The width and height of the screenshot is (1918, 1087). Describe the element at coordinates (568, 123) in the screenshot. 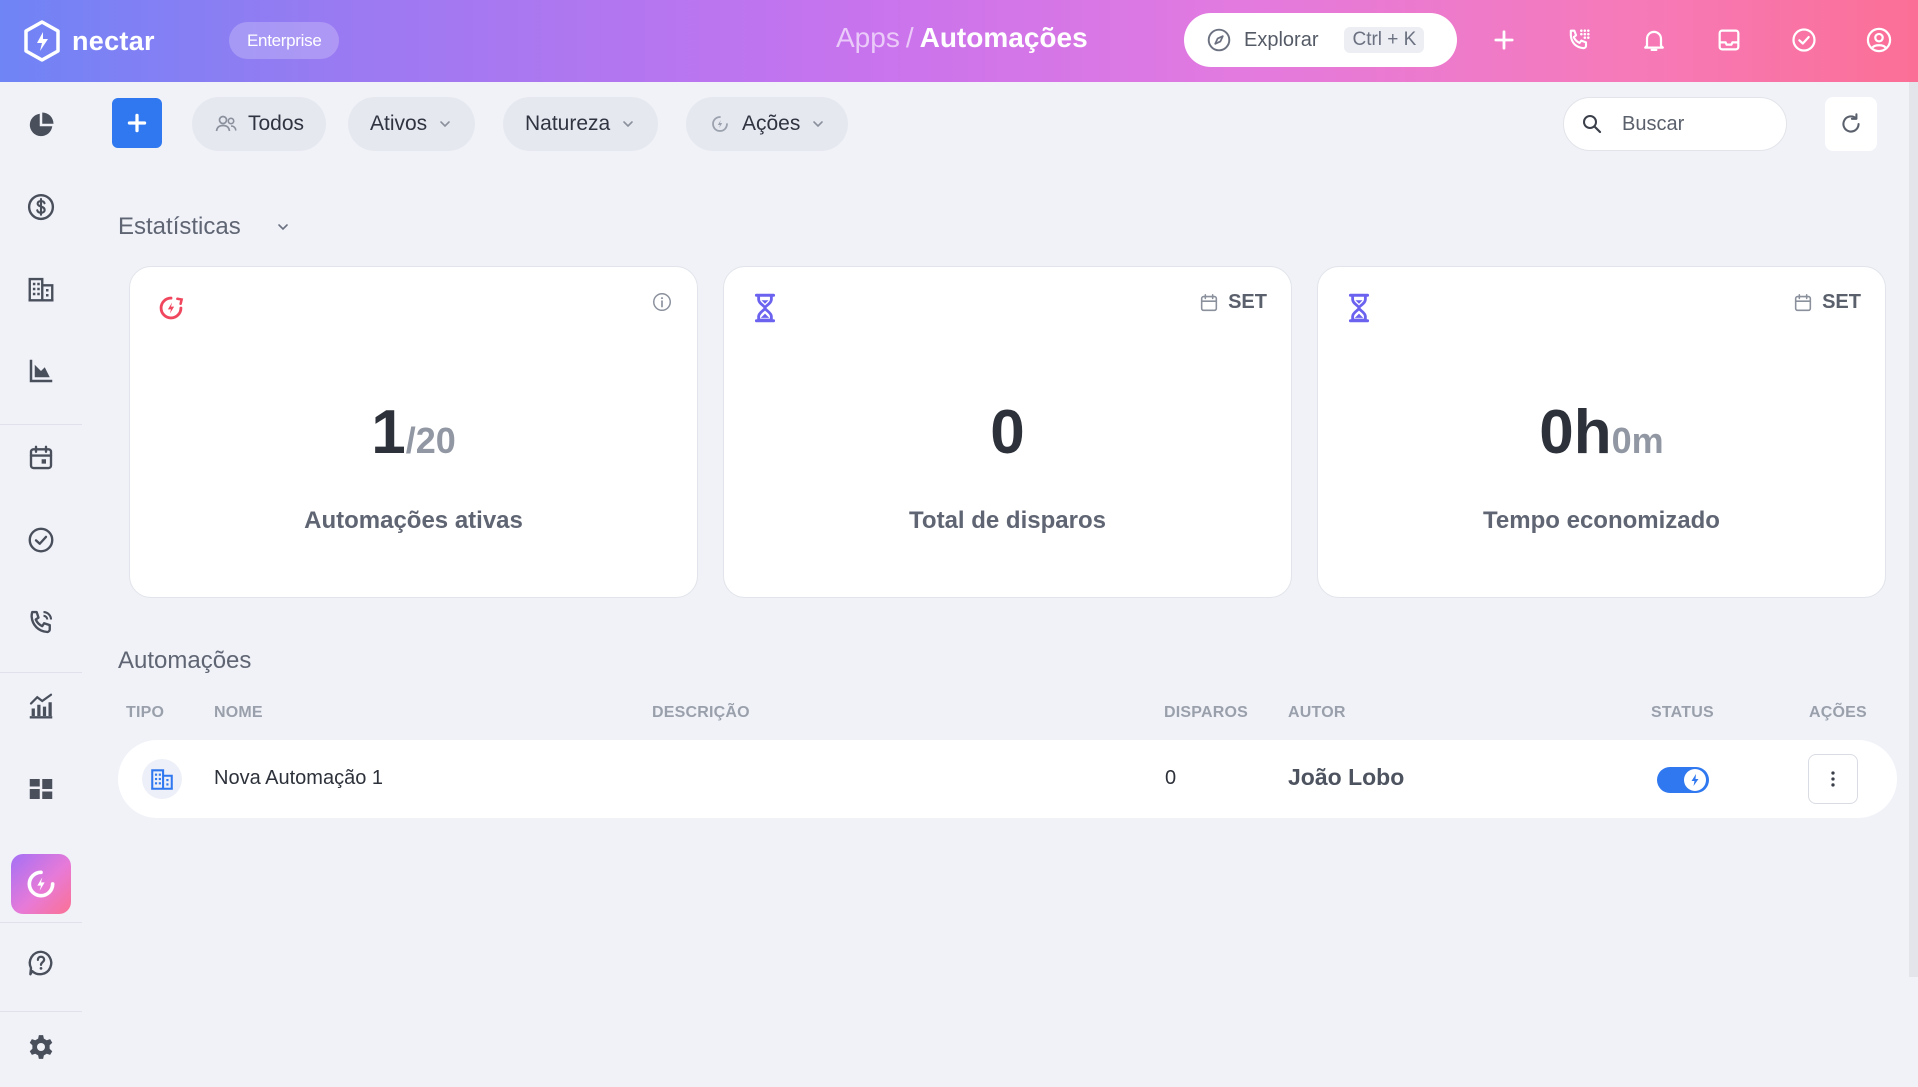

I see `filter-natureza-label: Natureza` at that location.